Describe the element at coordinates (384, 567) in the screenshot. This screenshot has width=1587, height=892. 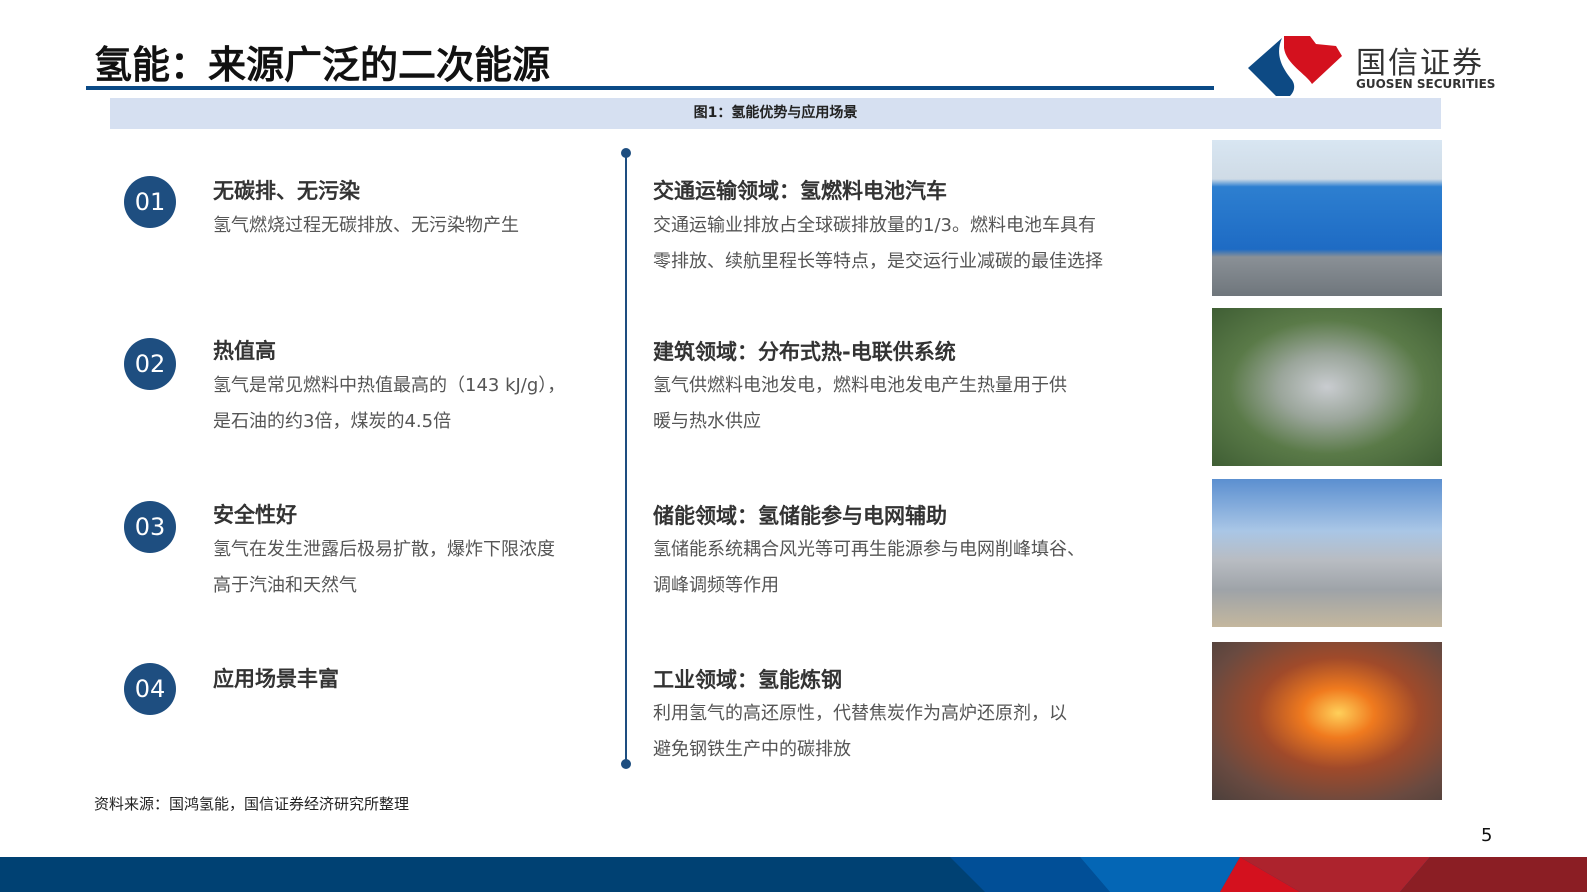
I see `advantage-desc: 氢气在发生泄露后极易扩散，爆炸下限浓度 高于汽油和天然气` at that location.